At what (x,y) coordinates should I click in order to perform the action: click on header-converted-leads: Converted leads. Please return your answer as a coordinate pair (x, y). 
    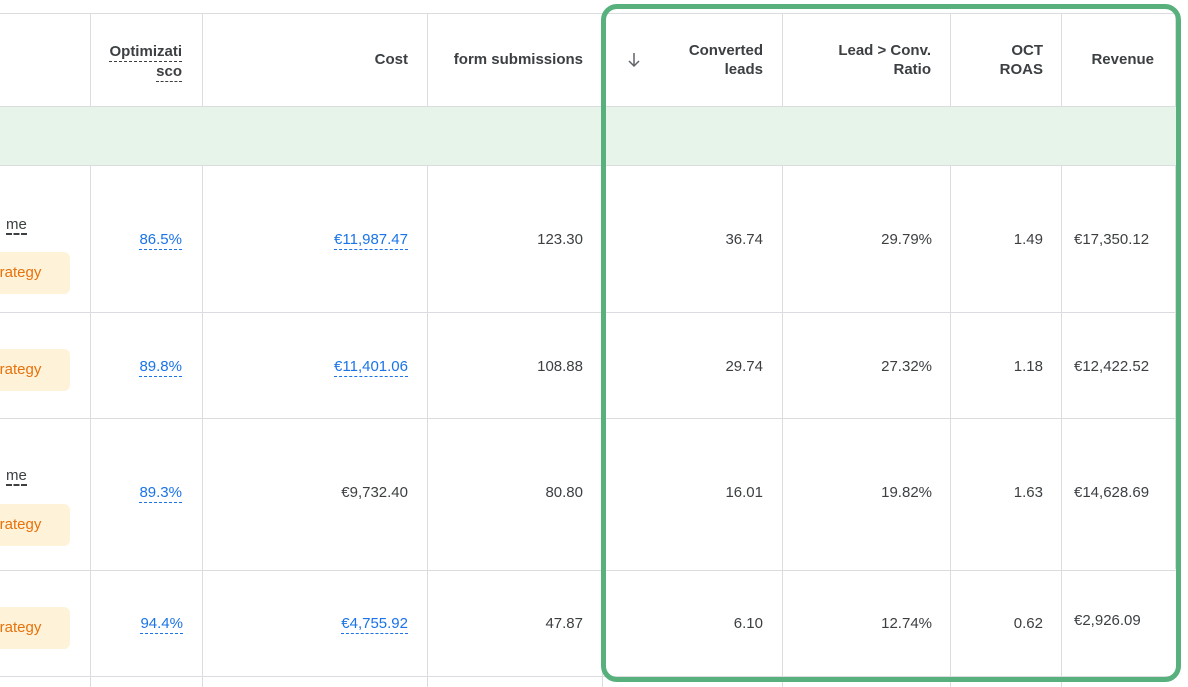
    Looking at the image, I should click on (706, 60).